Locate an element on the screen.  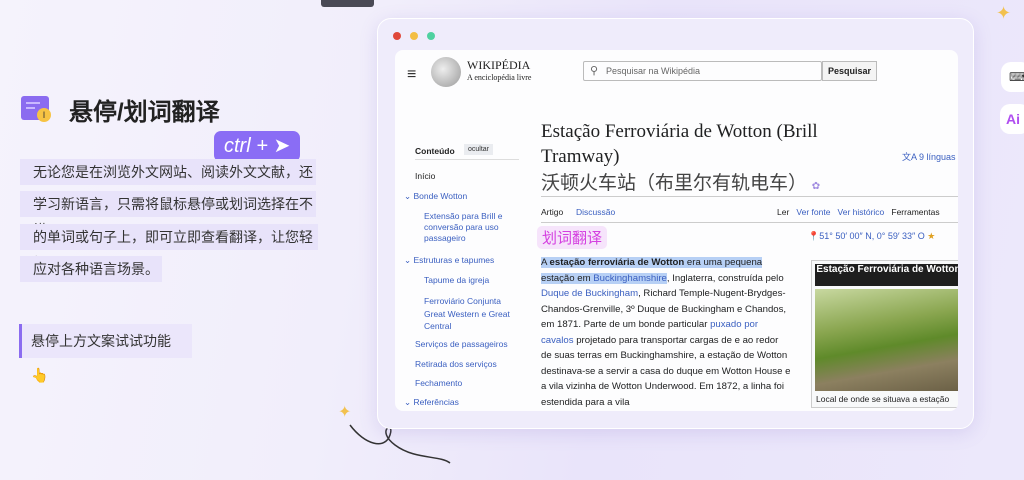
infobox-title: Estação Ferroviária de Wotton is located at coordinates (886, 275).